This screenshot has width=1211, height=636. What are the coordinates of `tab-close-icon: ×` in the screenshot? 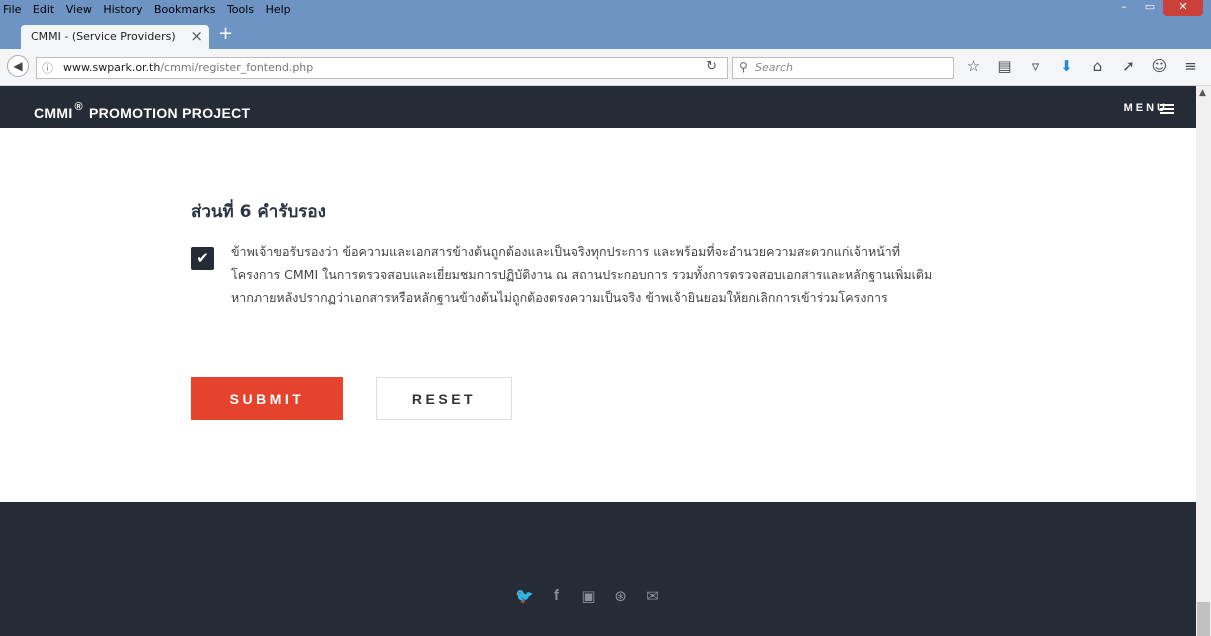 It's located at (196, 36).